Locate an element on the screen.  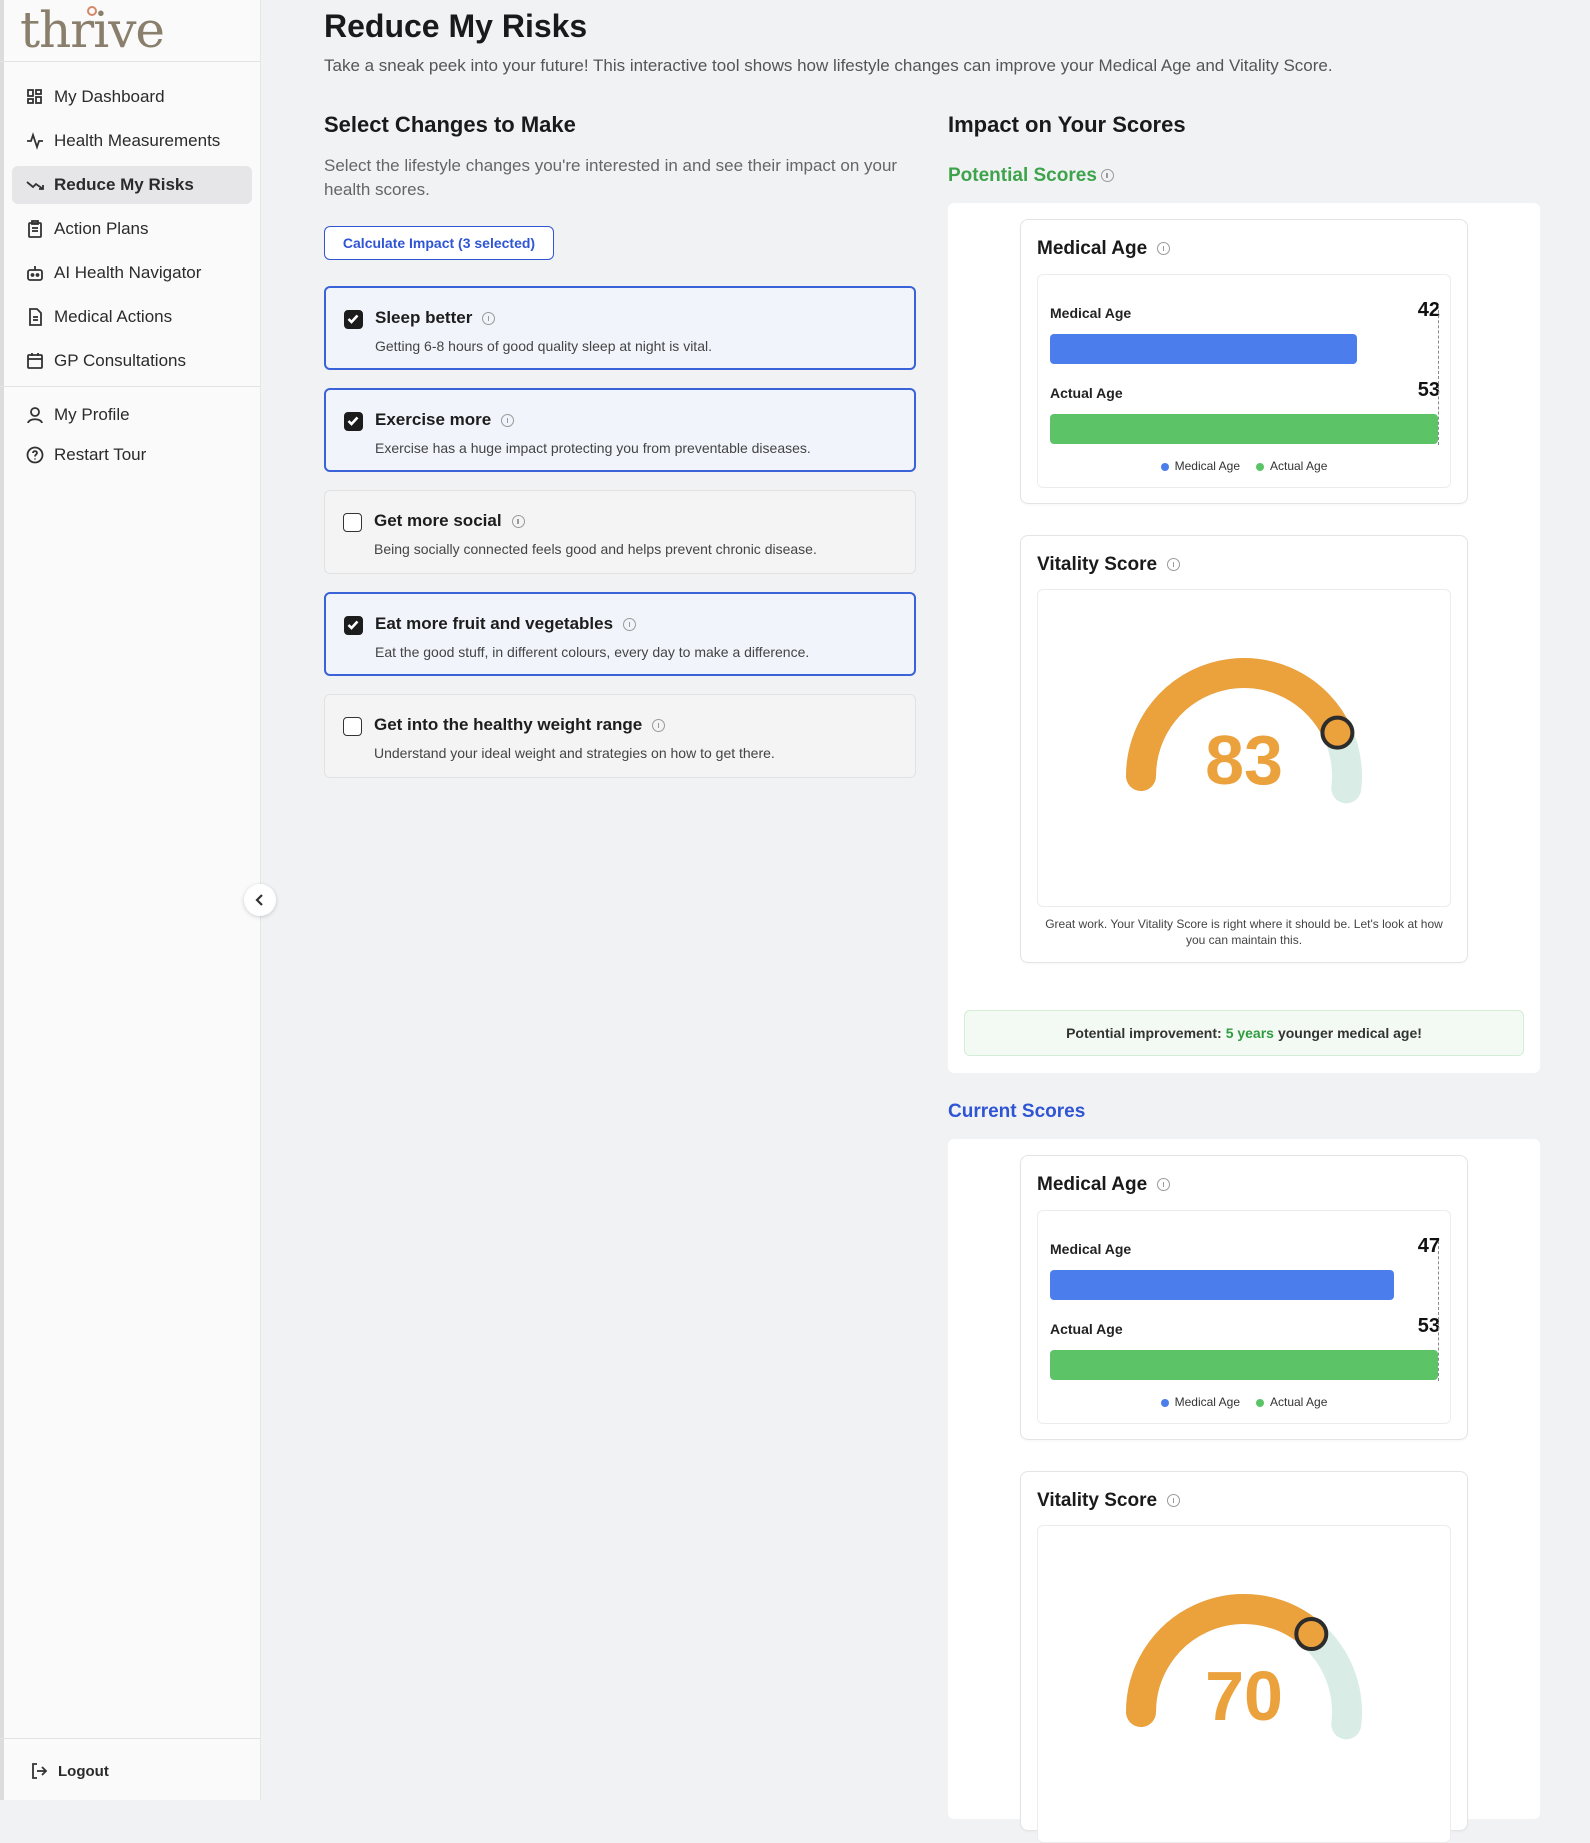
impact-heading: Impact on Your Scores is located at coordinates (1067, 124).